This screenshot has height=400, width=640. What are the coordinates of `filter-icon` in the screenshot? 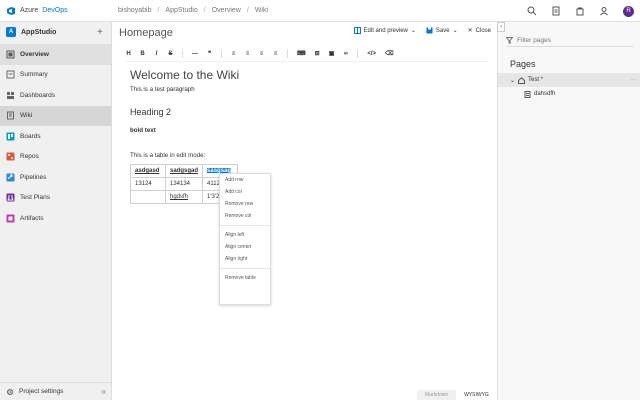 It's located at (509, 40).